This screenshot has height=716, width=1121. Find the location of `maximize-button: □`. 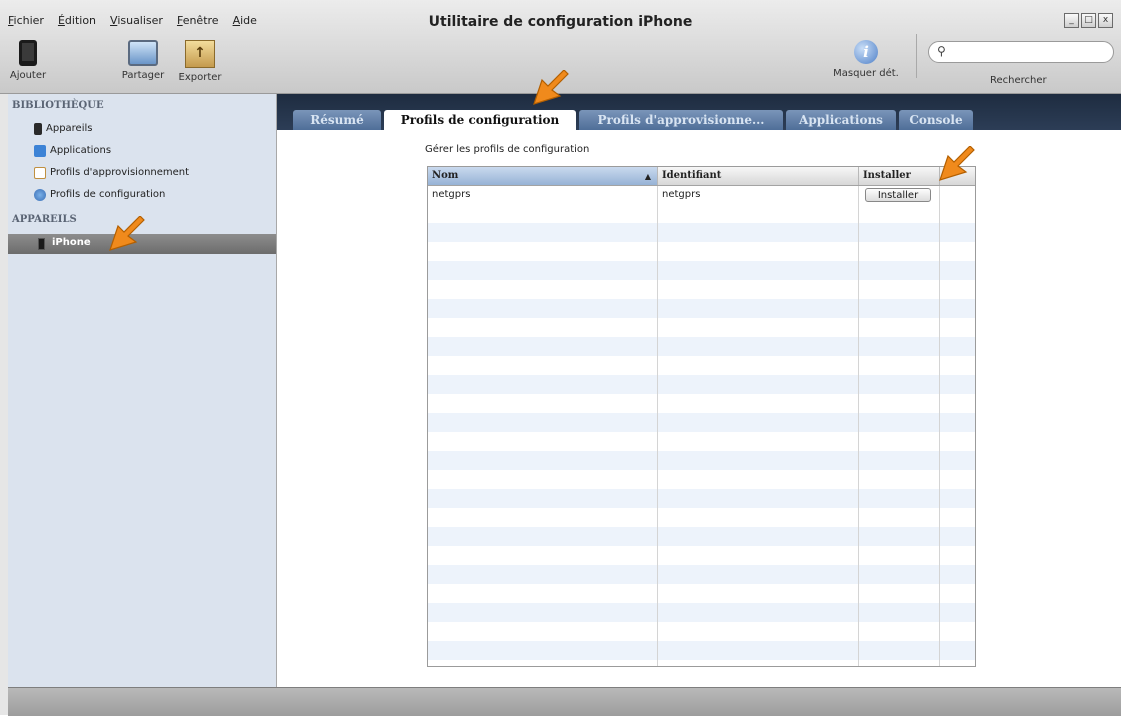

maximize-button: □ is located at coordinates (1088, 20).